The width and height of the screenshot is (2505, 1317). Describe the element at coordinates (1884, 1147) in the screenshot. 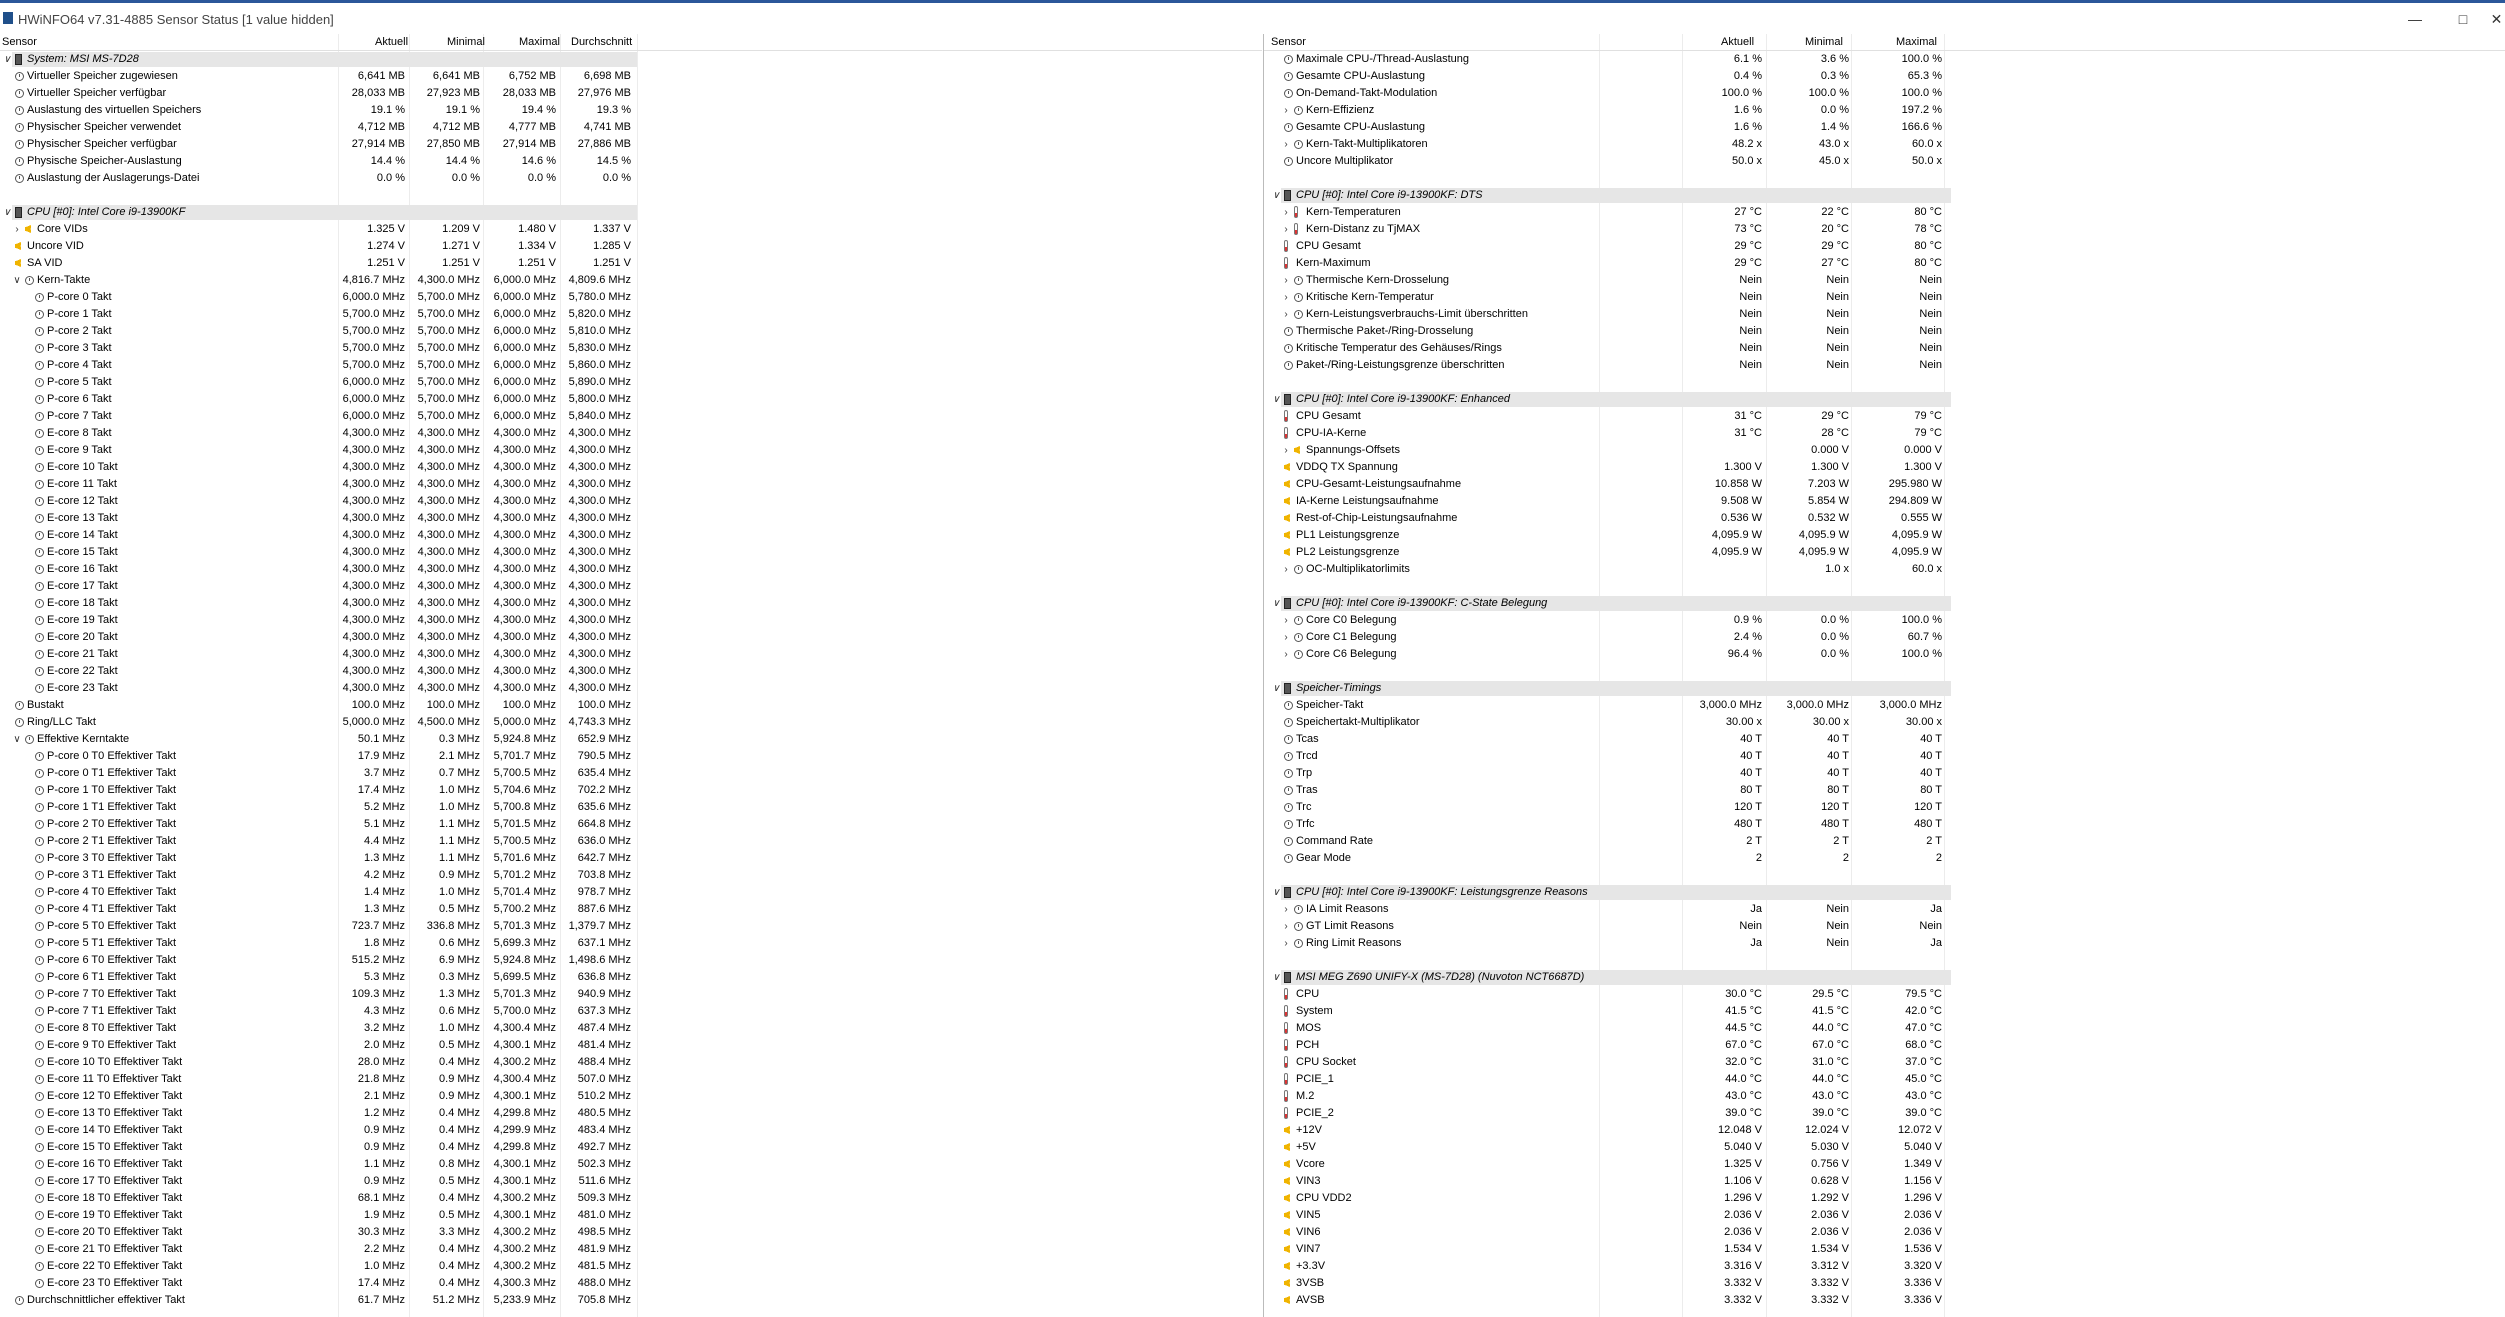

I see `sensor-row: +5V 5.040 V 5.030 V 5.040 V` at that location.